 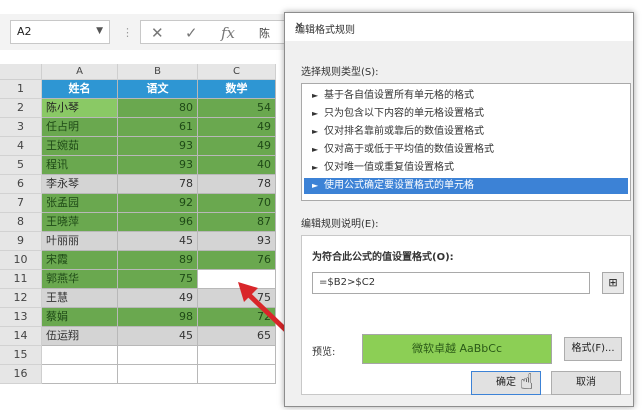 I want to click on row-header: 4, so click(x=21, y=146).